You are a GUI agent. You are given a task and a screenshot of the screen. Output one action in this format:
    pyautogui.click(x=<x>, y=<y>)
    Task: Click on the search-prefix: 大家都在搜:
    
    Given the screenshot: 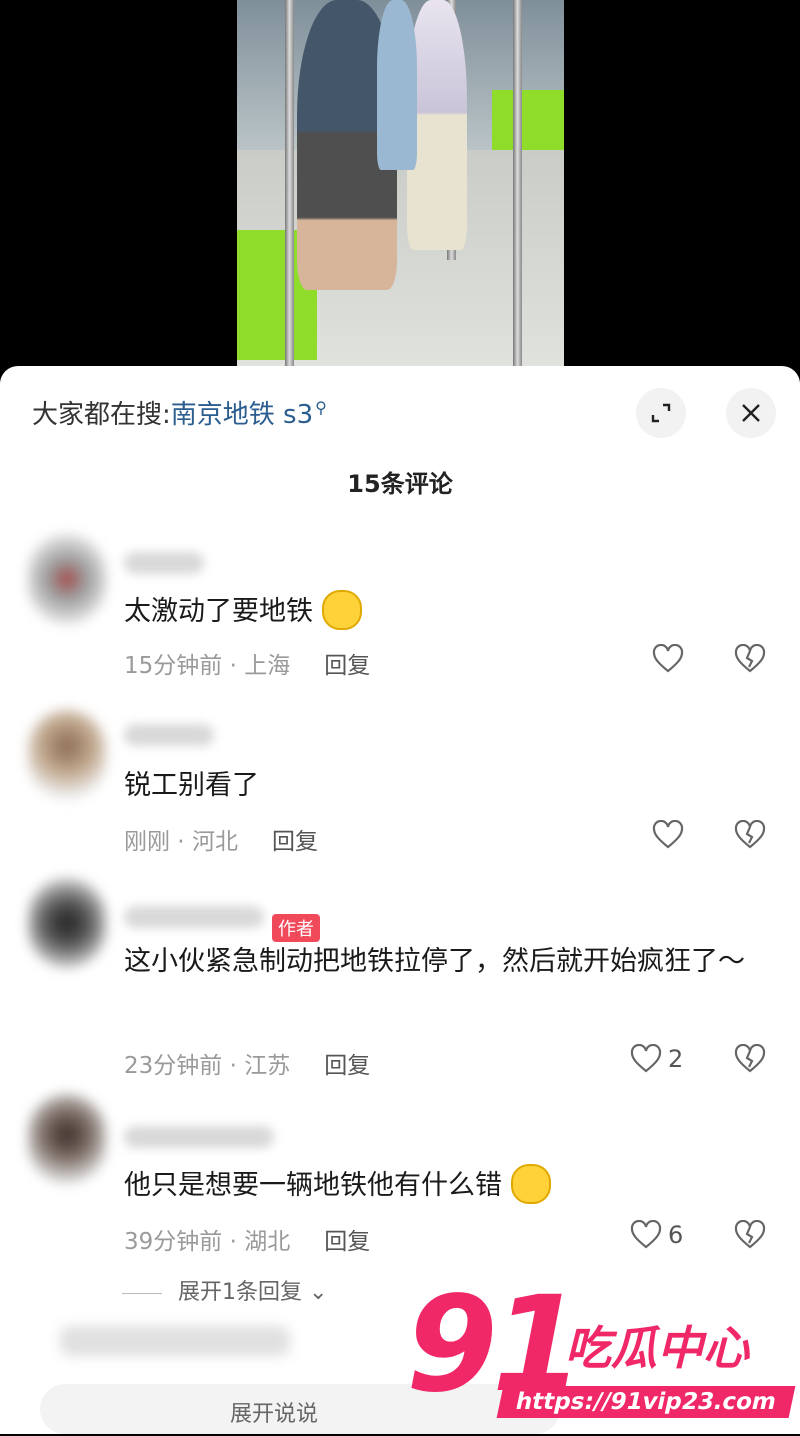 What is the action you would take?
    pyautogui.click(x=101, y=415)
    